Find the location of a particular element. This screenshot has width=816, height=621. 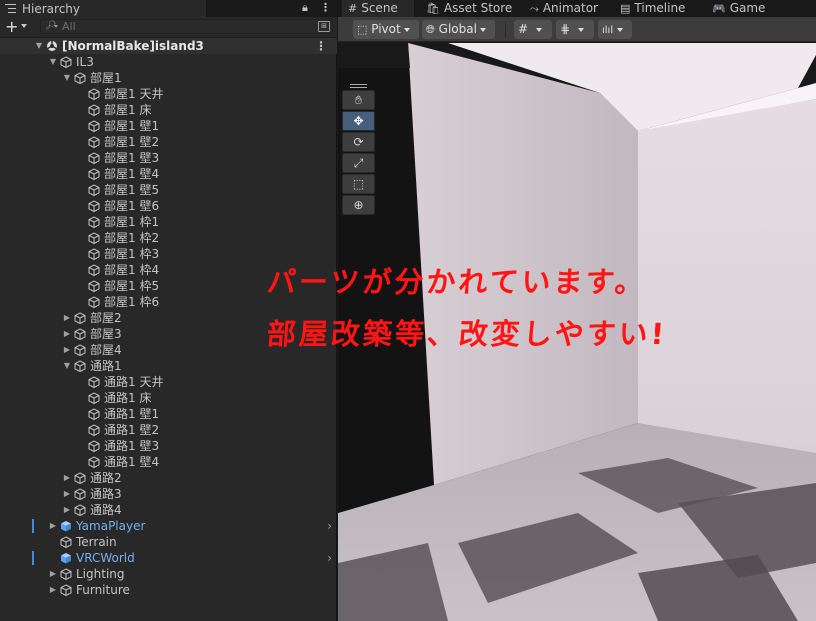

hierarchy-row: ▶ Furniture is located at coordinates (168, 590).